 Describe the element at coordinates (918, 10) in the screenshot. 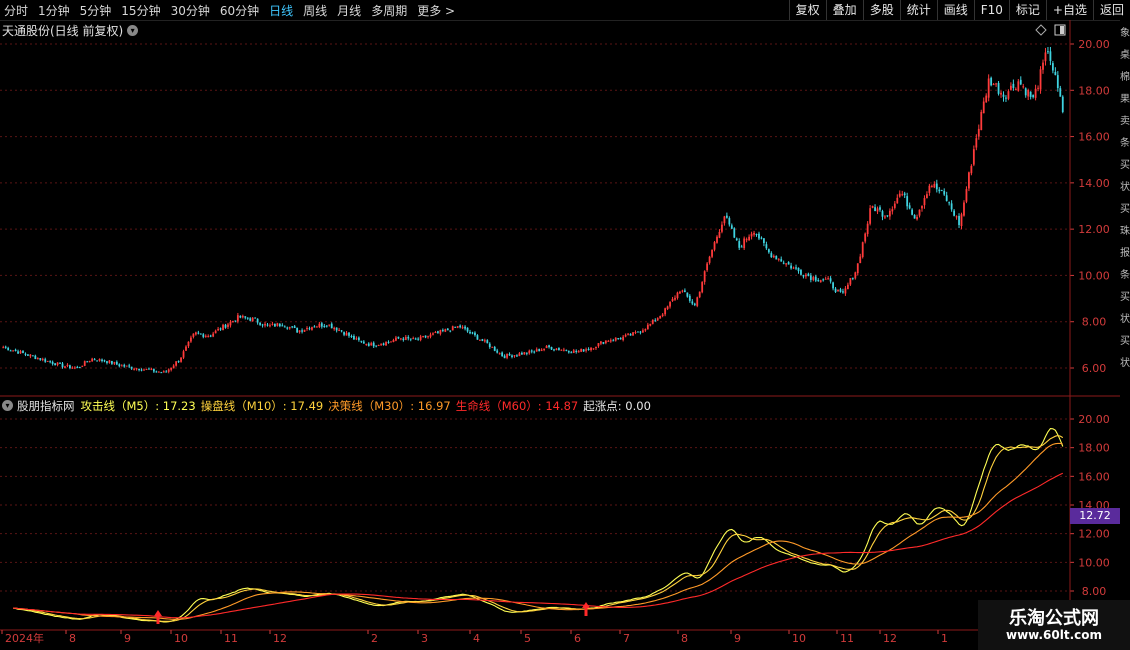

I see `toolbar-button: 统计` at that location.